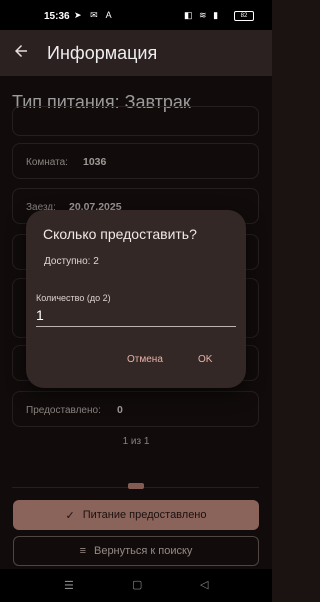 The height and width of the screenshot is (602, 320). What do you see at coordinates (120, 234) in the screenshot?
I see `dialog-title: Сколько предоставить?` at bounding box center [120, 234].